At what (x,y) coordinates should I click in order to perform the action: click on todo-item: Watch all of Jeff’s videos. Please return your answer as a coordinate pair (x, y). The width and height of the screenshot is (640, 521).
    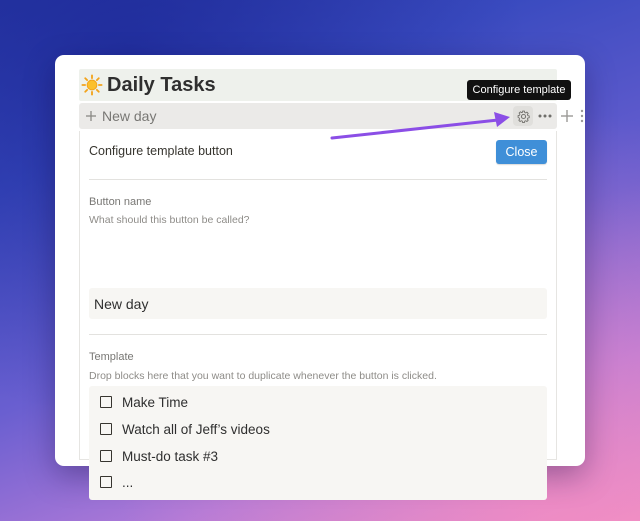
    Looking at the image, I should click on (184, 429).